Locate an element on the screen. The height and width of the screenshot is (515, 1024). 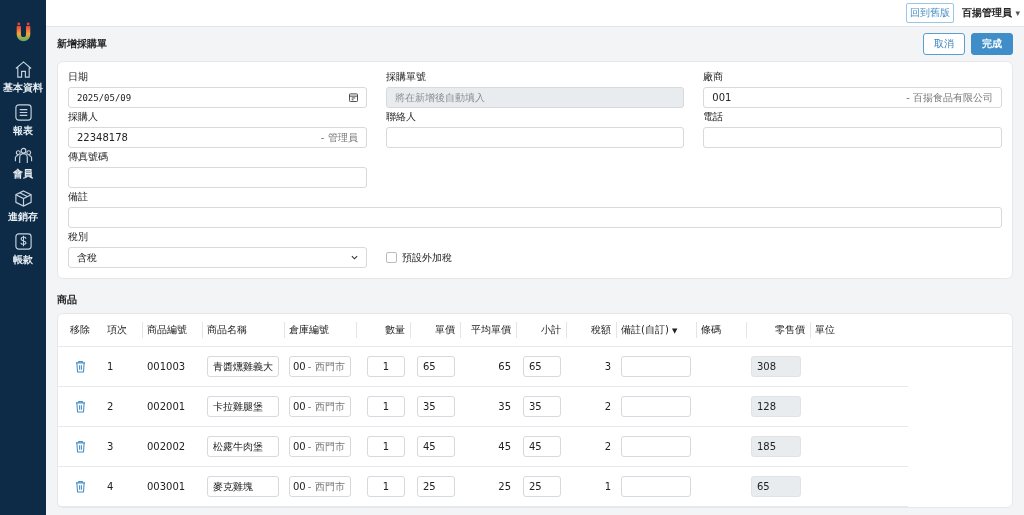
legacy-version-button: 回到舊版 is located at coordinates (930, 13).